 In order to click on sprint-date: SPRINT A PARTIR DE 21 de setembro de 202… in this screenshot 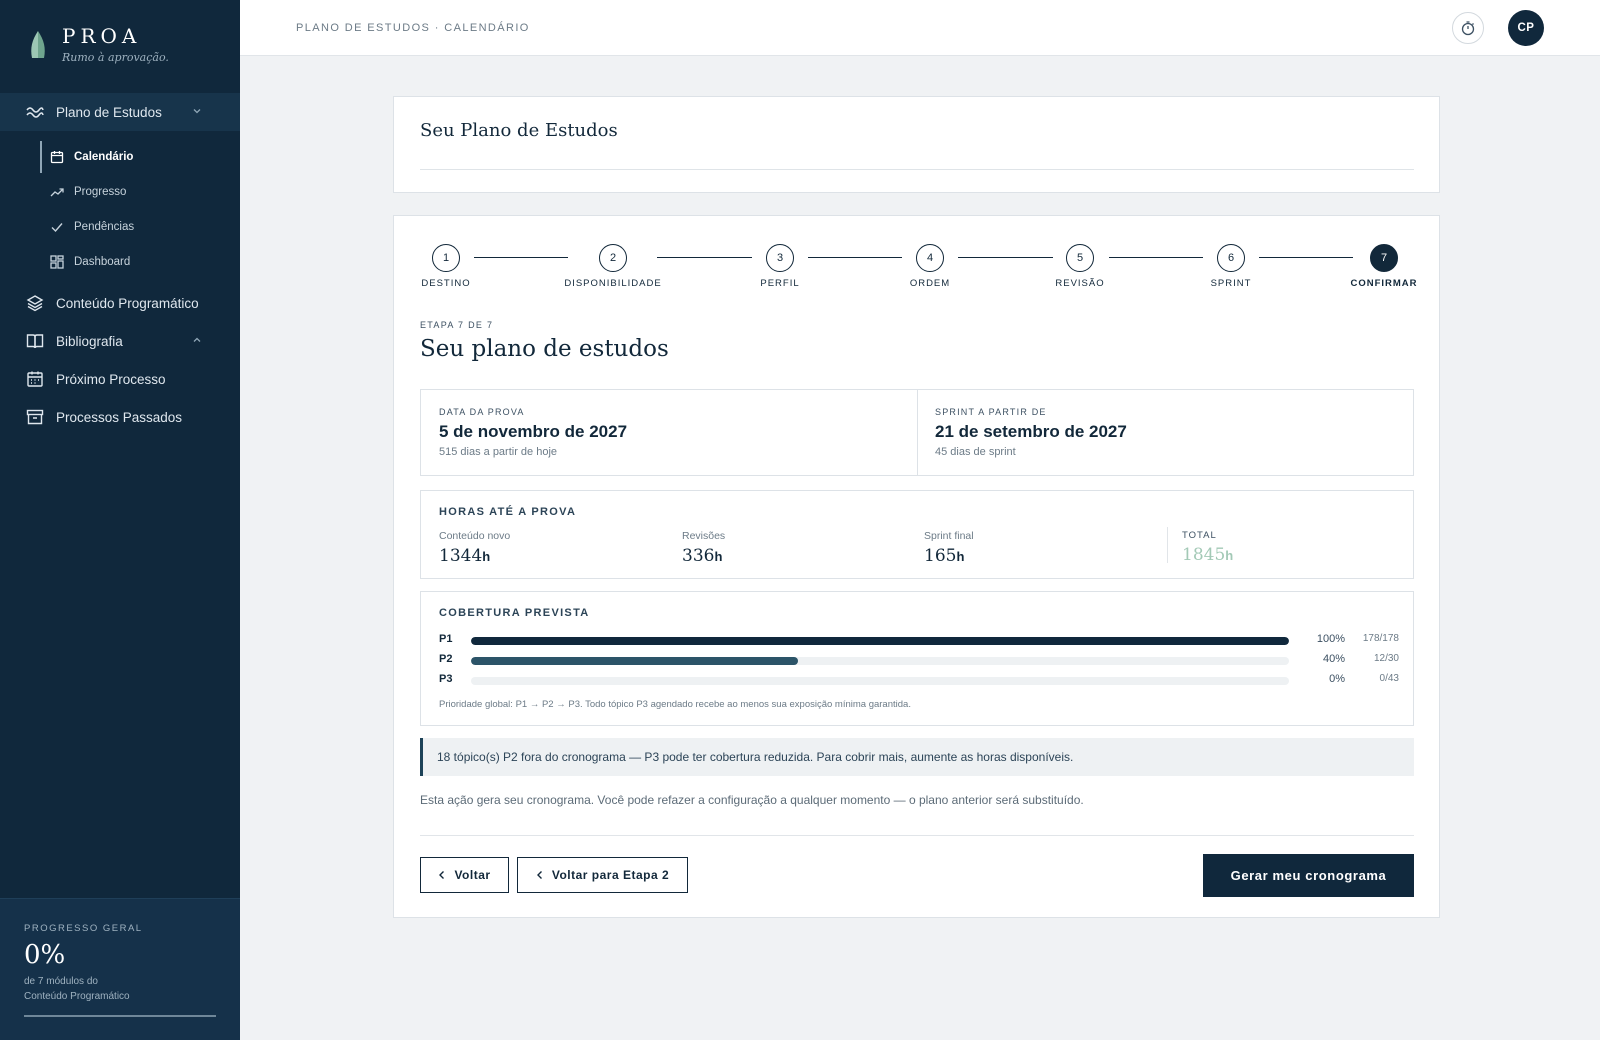, I will do `click(1031, 432)`.